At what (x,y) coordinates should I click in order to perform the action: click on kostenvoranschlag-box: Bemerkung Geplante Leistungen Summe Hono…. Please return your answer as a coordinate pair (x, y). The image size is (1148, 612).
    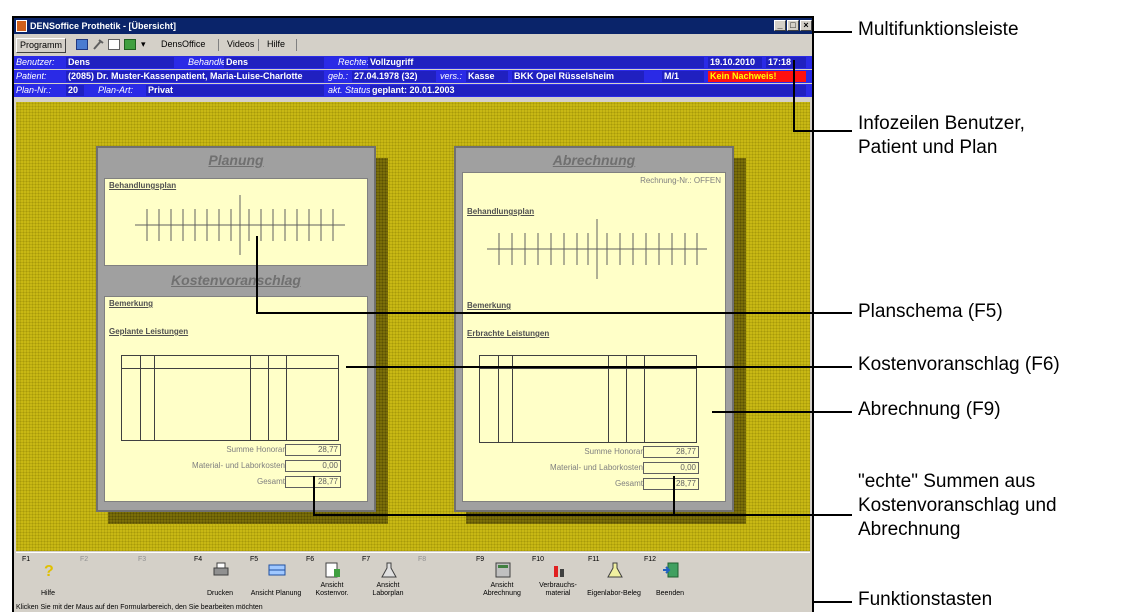
    Looking at the image, I should click on (236, 399).